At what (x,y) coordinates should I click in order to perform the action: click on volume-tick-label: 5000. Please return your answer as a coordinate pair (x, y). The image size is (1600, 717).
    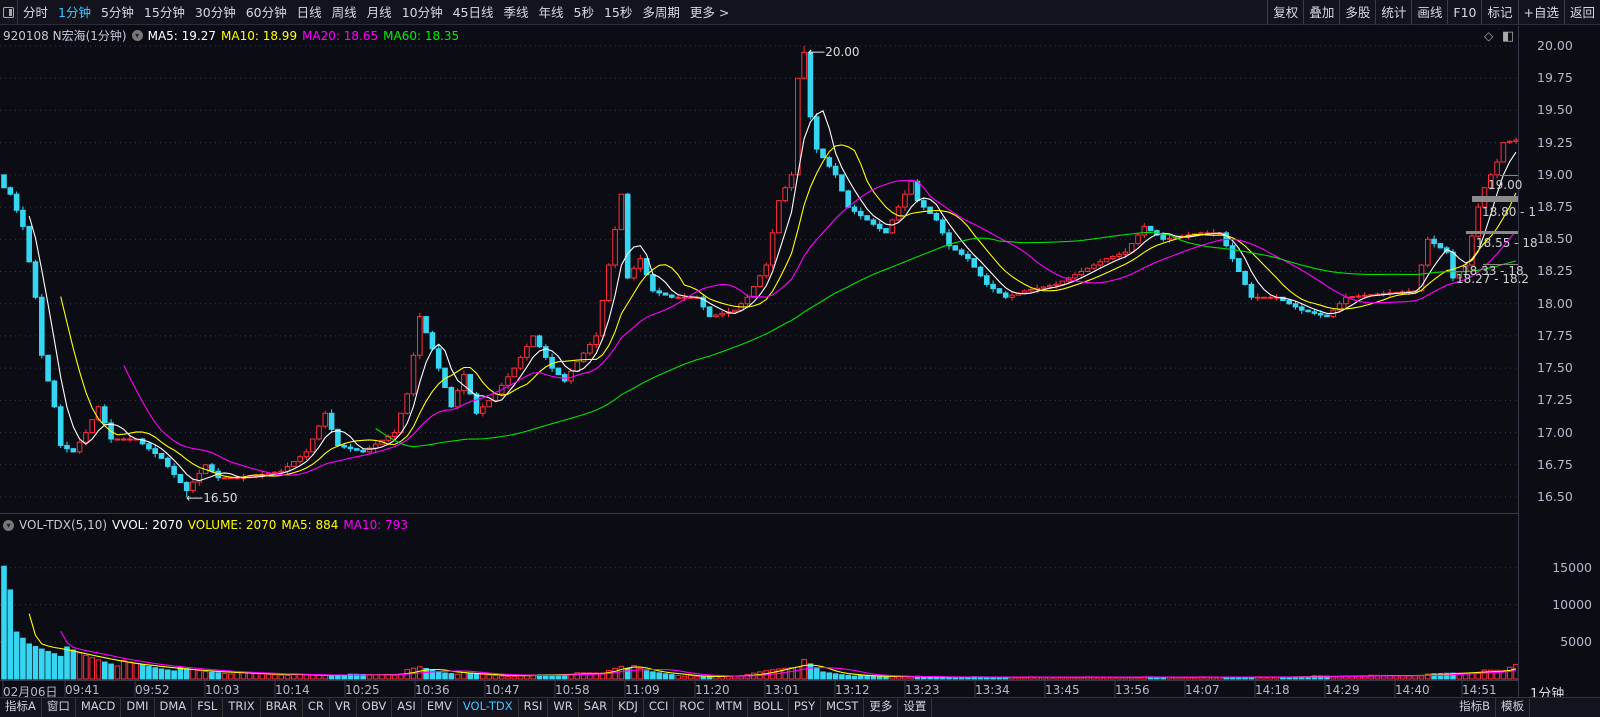
    Looking at the image, I should click on (1576, 641).